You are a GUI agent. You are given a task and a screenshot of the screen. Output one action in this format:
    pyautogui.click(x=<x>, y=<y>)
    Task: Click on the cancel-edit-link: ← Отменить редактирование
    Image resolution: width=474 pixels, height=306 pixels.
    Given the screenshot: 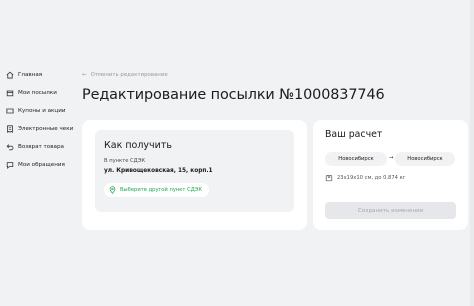 What is the action you would take?
    pyautogui.click(x=125, y=75)
    